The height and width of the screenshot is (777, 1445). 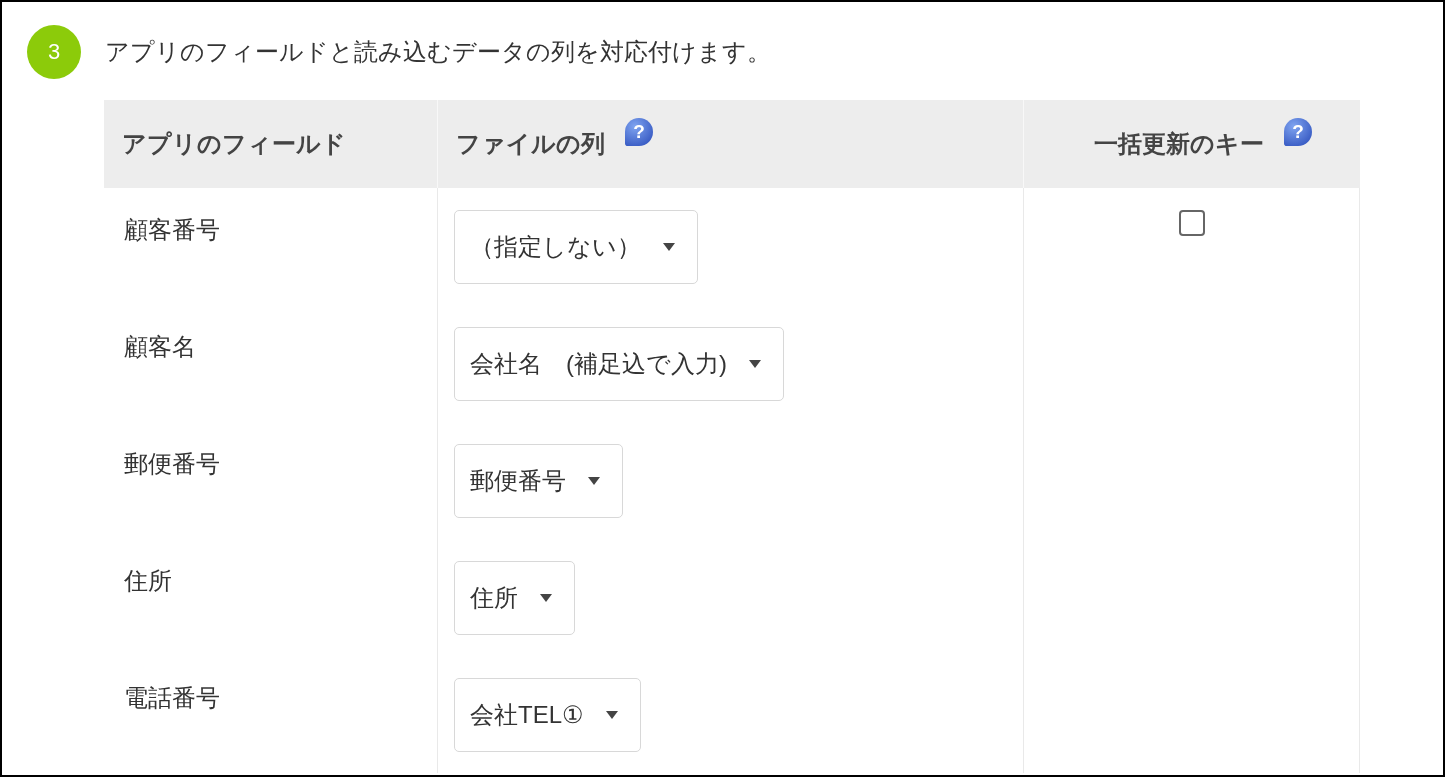 I want to click on column-label: ファイルの列, so click(x=530, y=144).